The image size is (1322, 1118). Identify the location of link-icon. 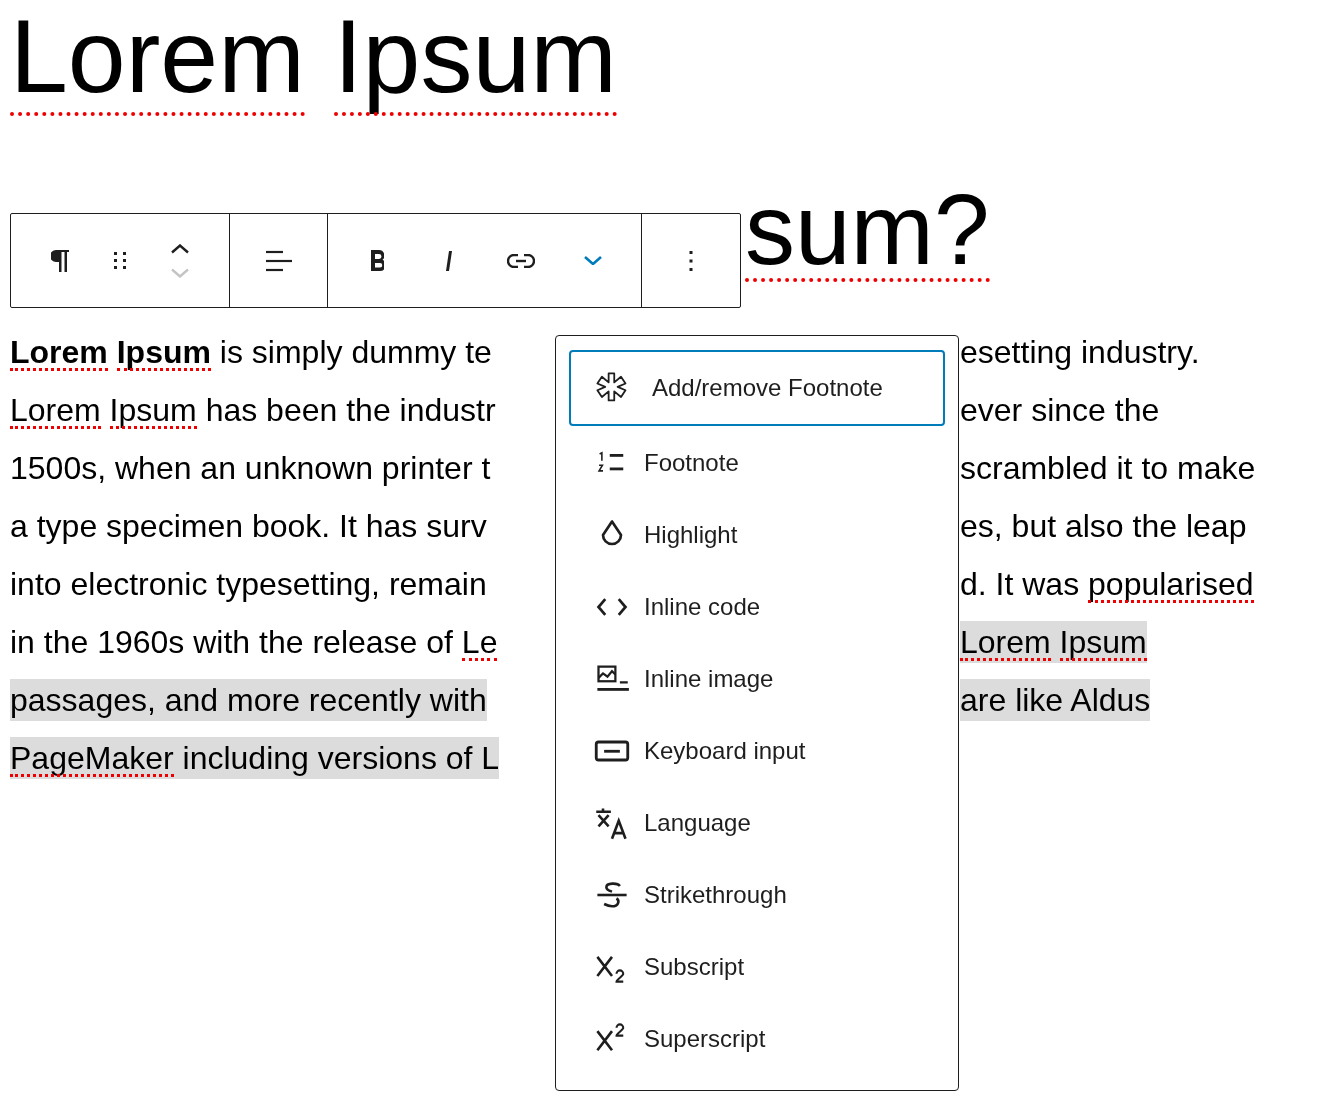
(520, 260).